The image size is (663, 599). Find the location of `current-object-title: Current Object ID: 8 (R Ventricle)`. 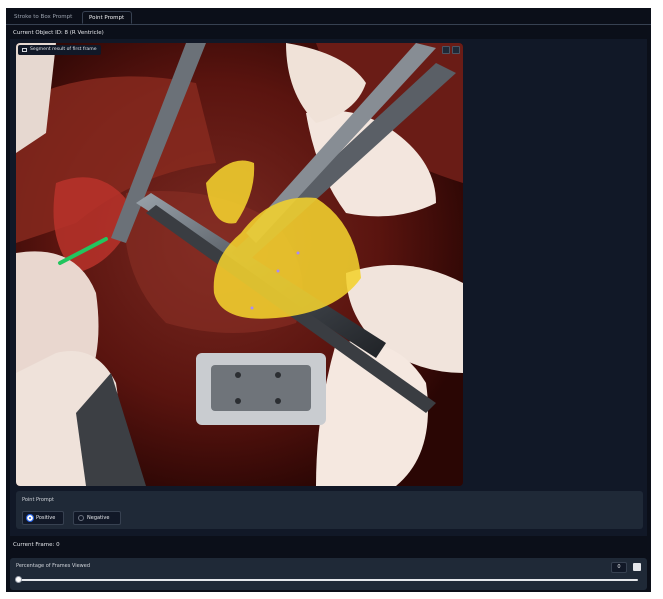

current-object-title: Current Object ID: 8 (R Ventricle) is located at coordinates (58, 33).